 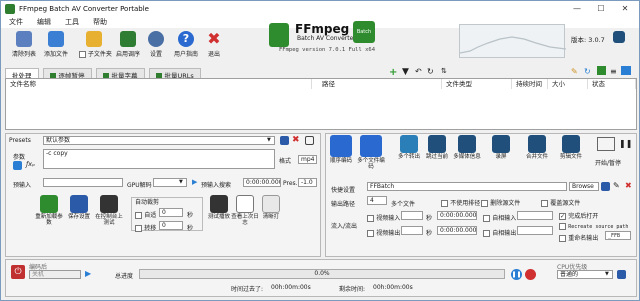 I want to click on merge-files-button: 合并文件, so click(x=537, y=147).